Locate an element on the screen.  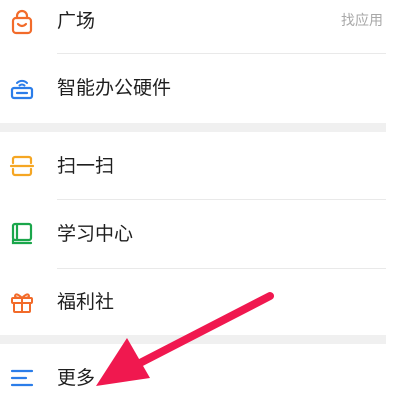
menu-item-label: 更多 is located at coordinates (76, 378).